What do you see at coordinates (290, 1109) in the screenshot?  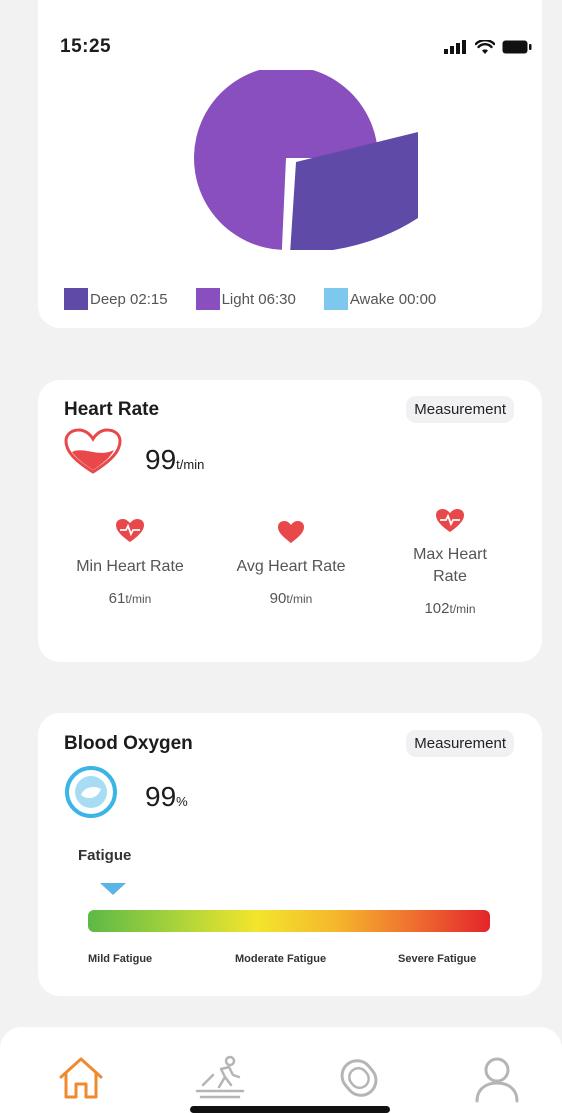 I see `home-indicator` at bounding box center [290, 1109].